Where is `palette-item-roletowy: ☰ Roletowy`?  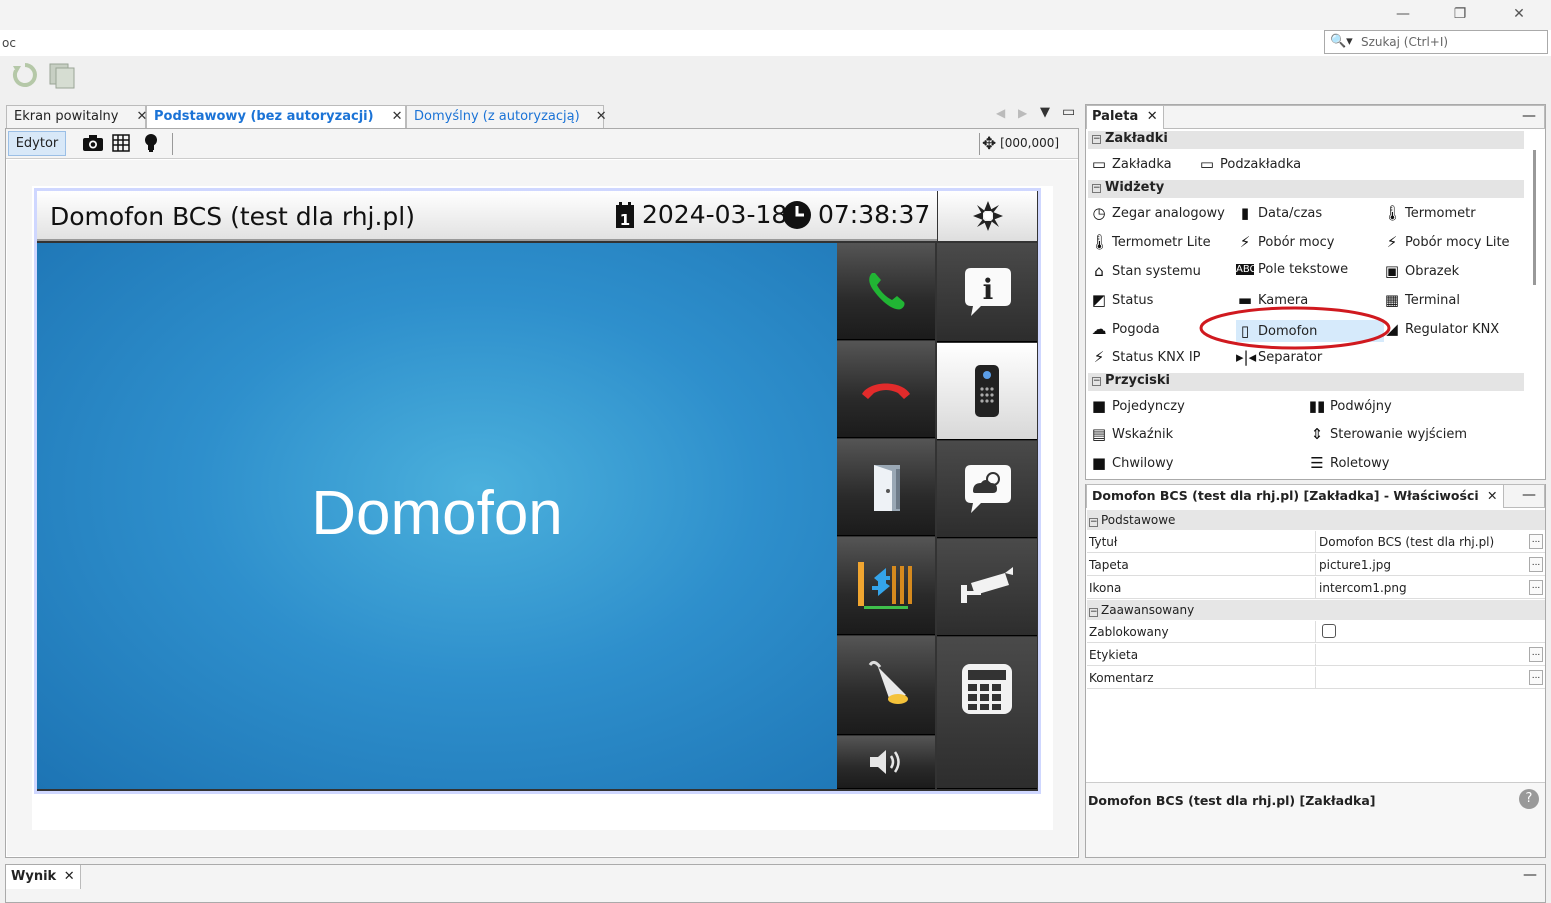
palette-item-roletowy: ☰ Roletowy is located at coordinates (1348, 463).